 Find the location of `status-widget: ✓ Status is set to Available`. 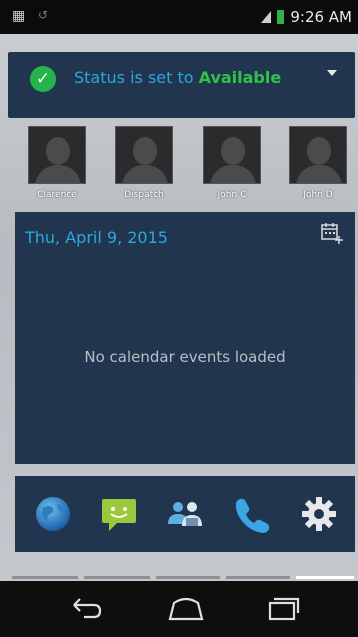

status-widget: ✓ Status is set to Available is located at coordinates (181, 85).